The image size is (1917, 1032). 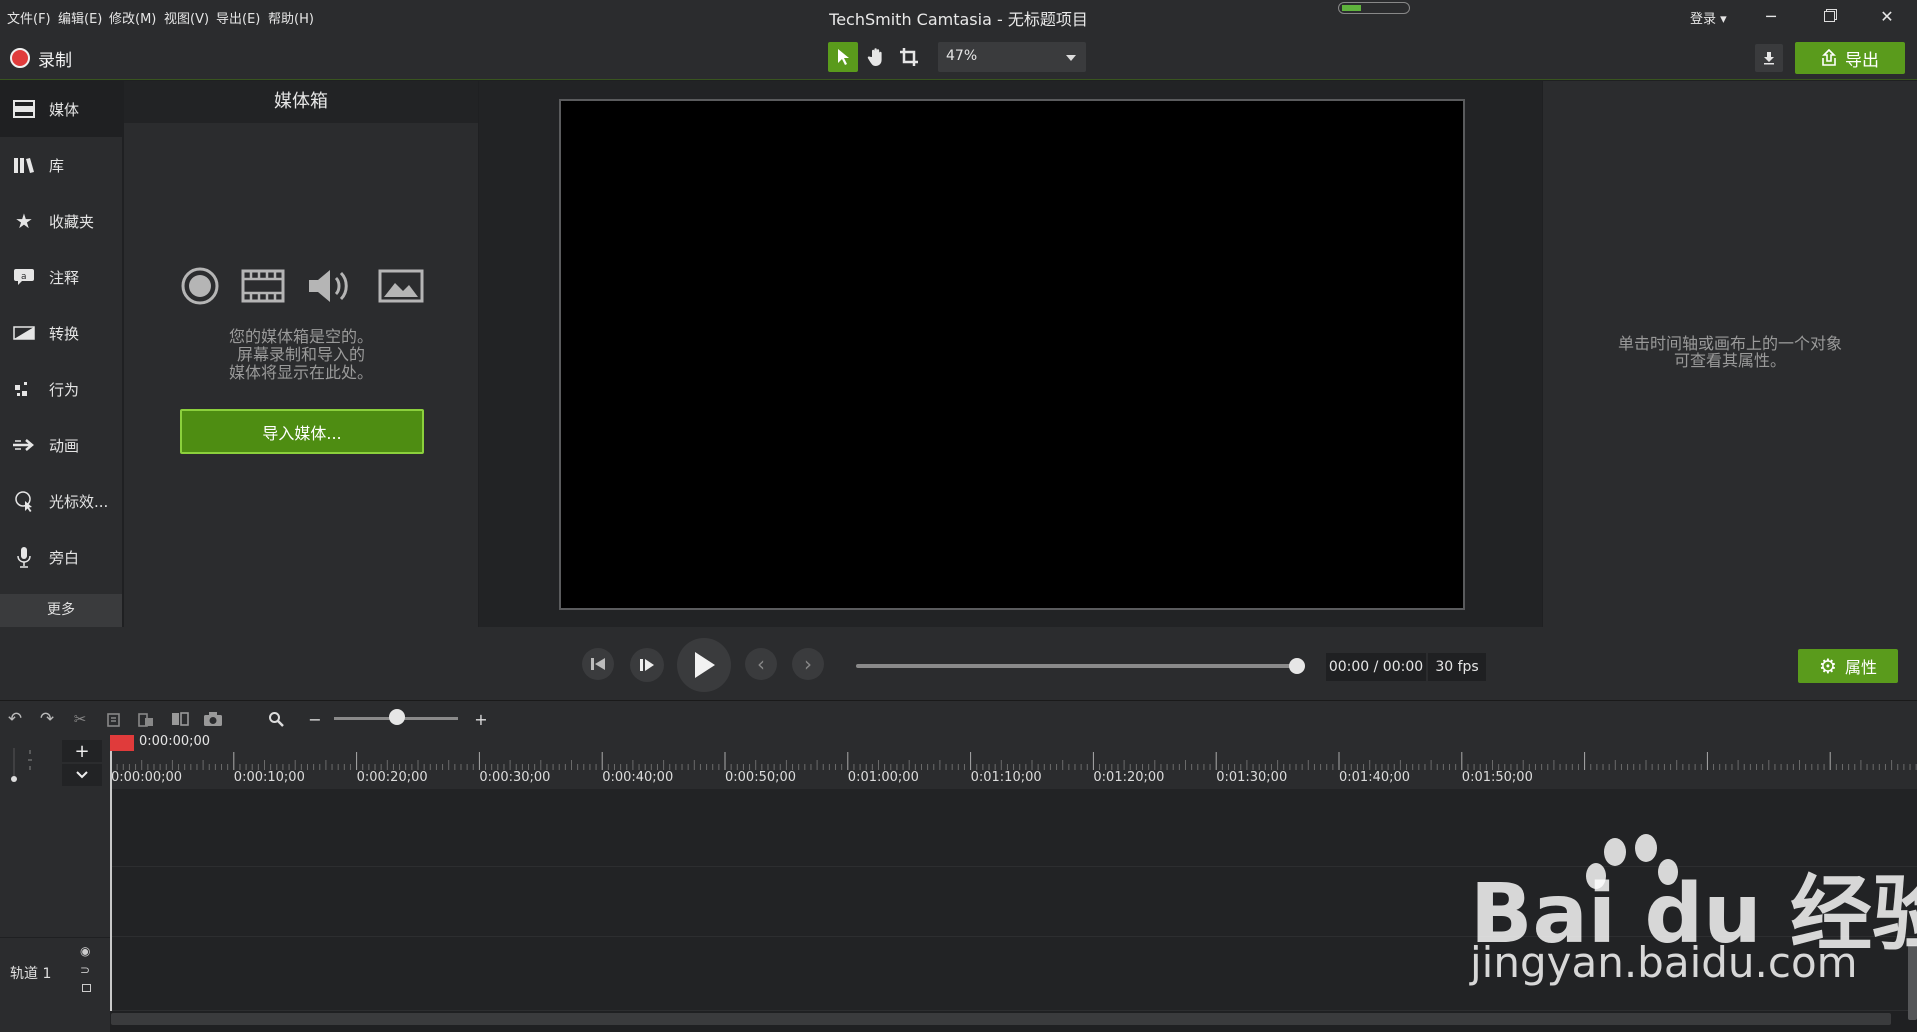 I want to click on ruler-tick-label: 0:00:40;00, so click(x=638, y=777).